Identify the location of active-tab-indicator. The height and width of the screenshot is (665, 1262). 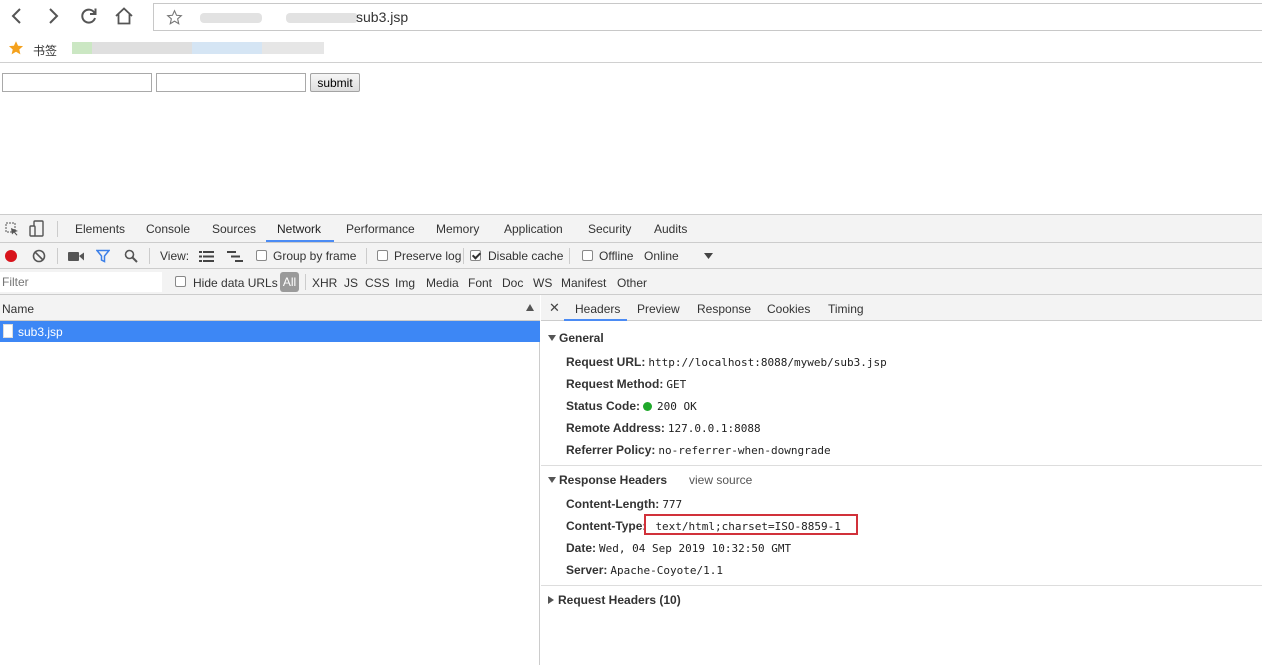
(300, 241).